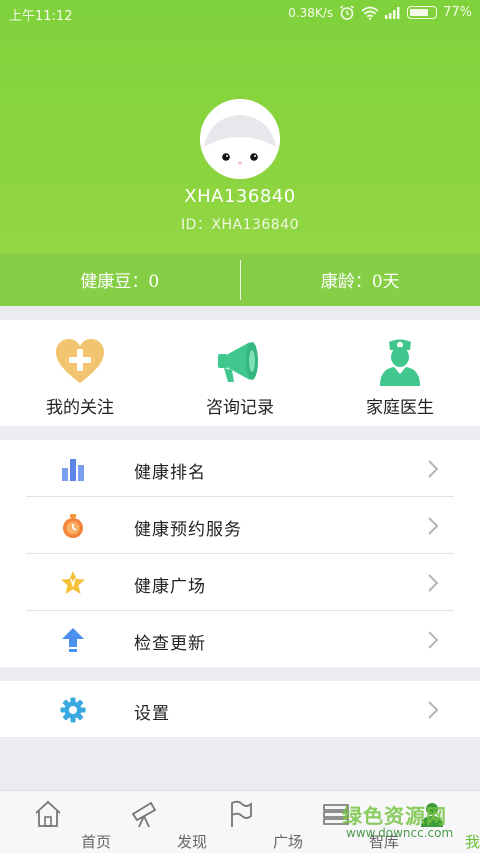  What do you see at coordinates (392, 12) in the screenshot?
I see `signal-icon` at bounding box center [392, 12].